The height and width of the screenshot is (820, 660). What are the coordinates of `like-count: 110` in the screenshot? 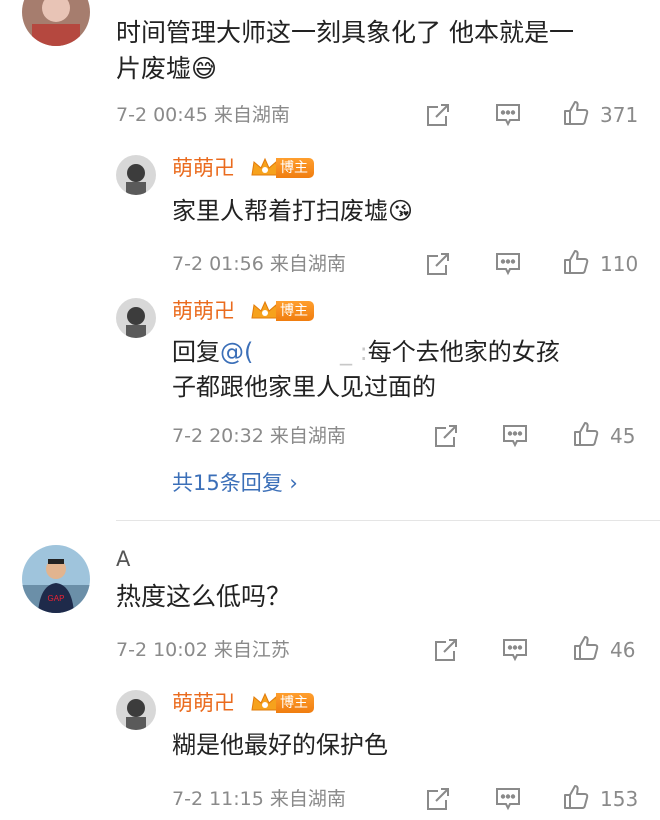 It's located at (619, 264).